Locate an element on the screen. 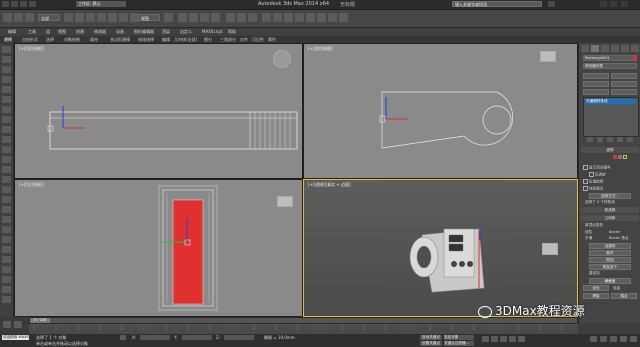  go-to-start-icon is located at coordinates (485, 339).